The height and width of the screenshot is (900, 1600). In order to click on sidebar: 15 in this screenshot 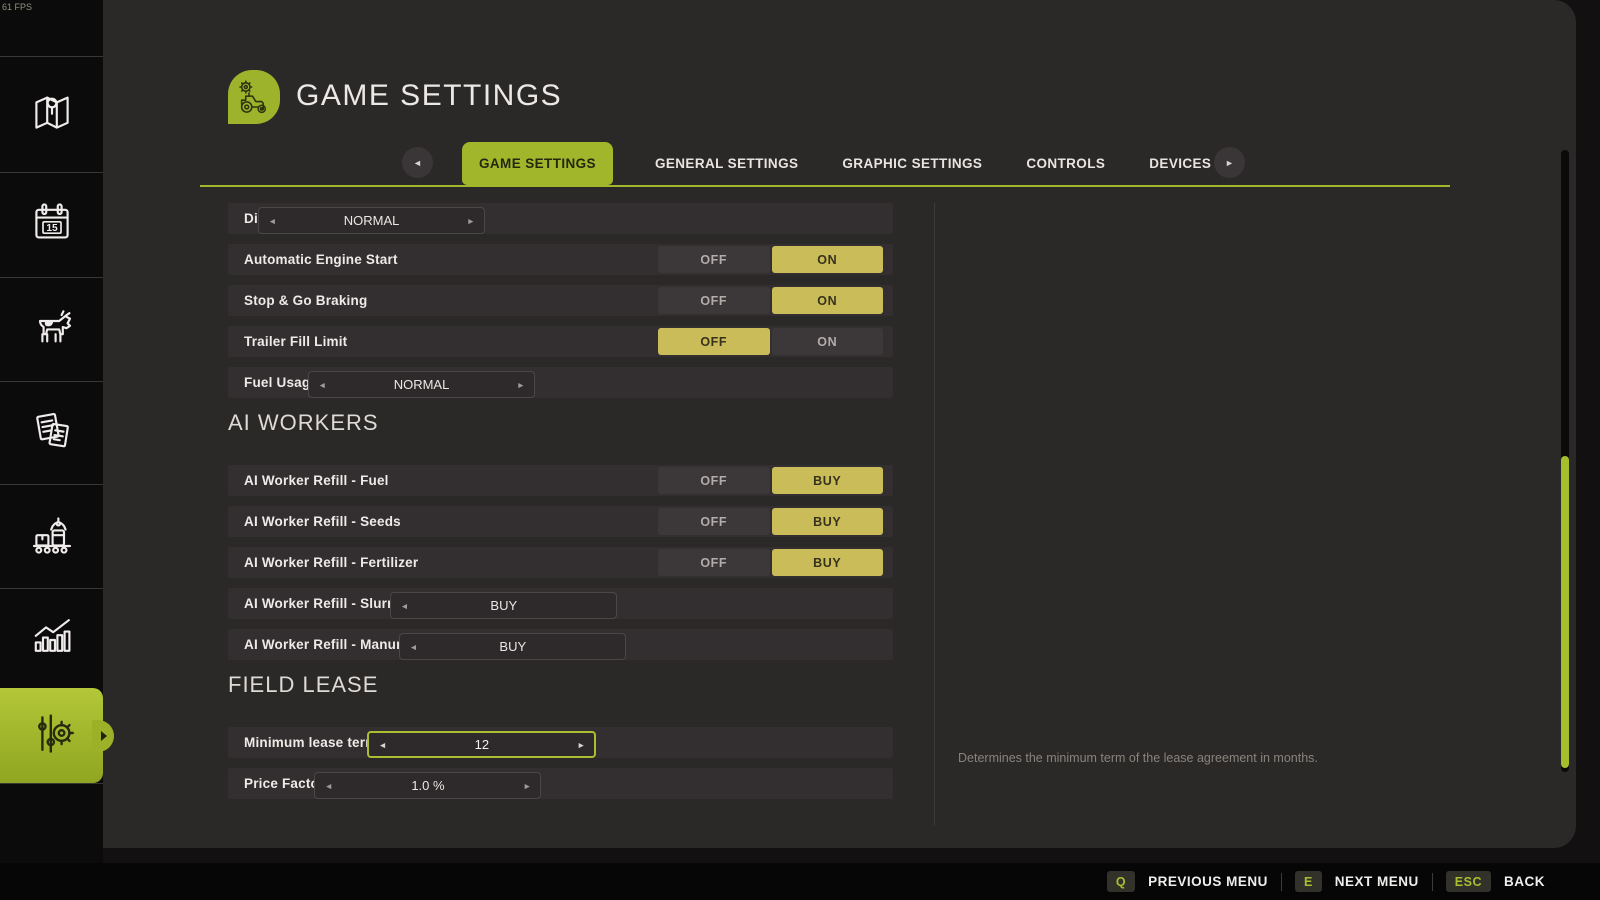, I will do `click(57, 450)`.